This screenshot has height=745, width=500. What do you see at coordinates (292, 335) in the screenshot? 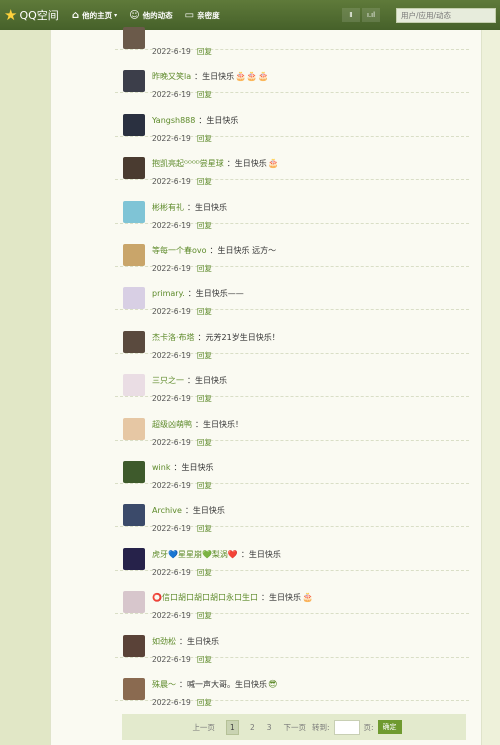
I see `comment-item: 杰卡洛·布塔 ：元芳21岁生日快乐！ 2022-6-19 回复` at bounding box center [292, 335].